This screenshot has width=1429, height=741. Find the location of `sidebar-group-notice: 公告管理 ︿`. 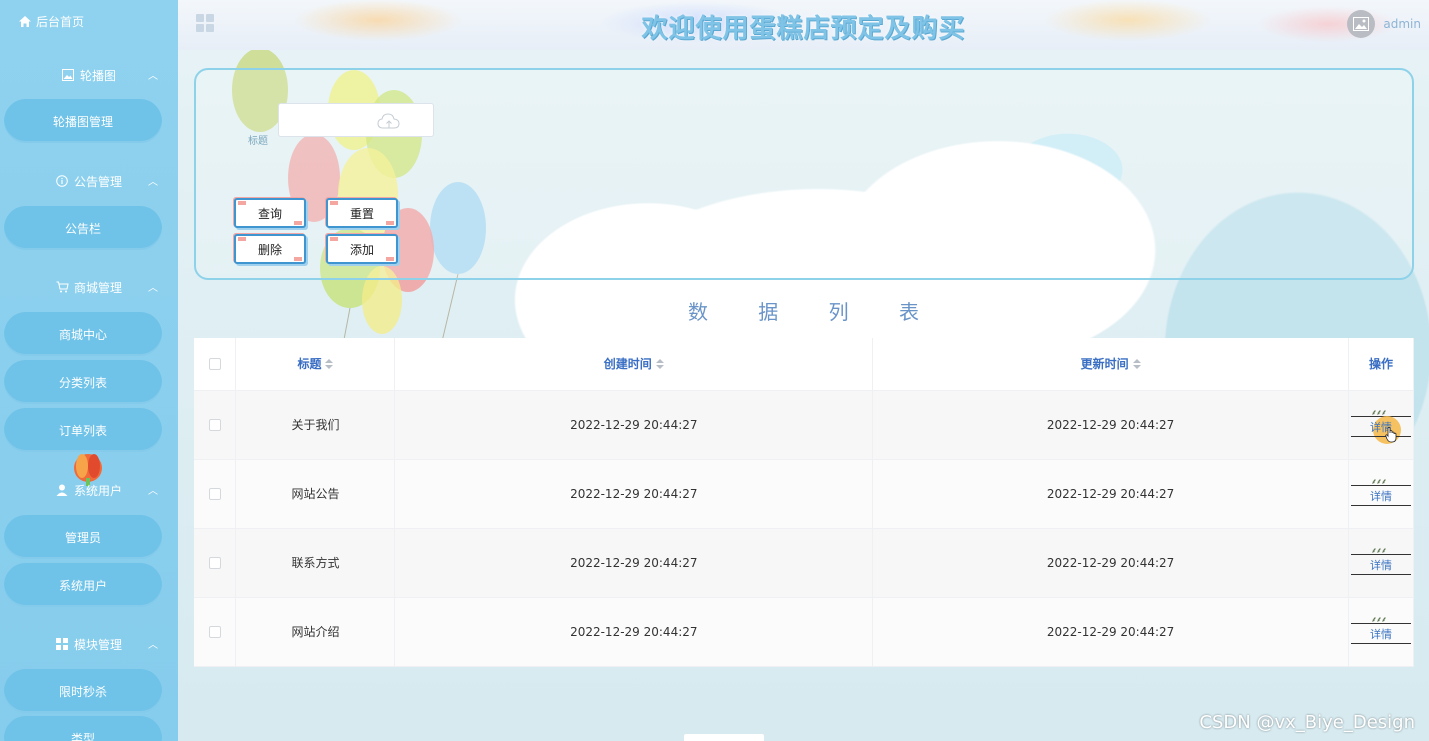

sidebar-group-notice: 公告管理 ︿ is located at coordinates (89, 181).